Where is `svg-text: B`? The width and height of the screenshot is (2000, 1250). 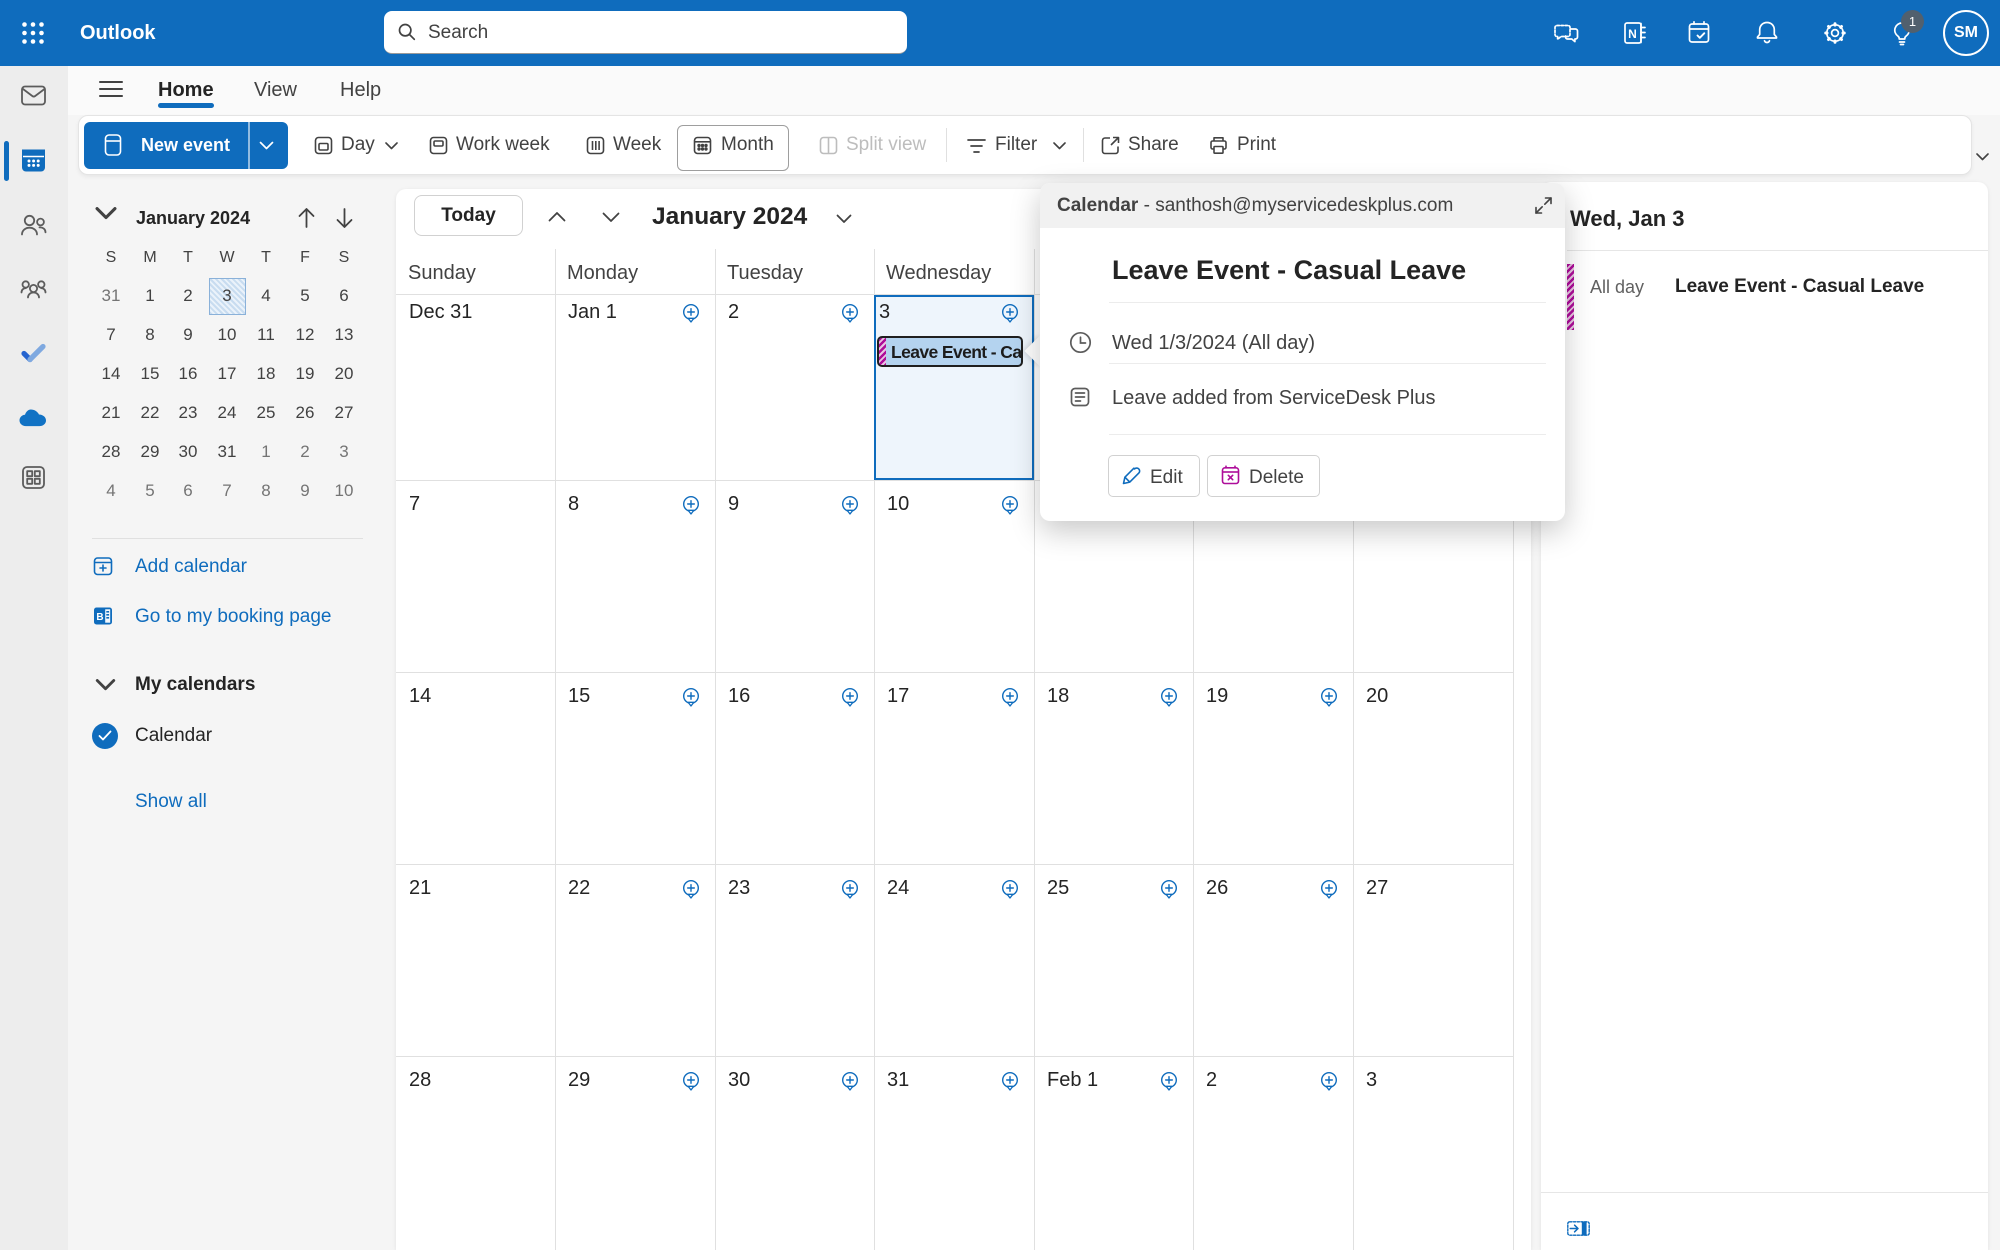
svg-text: B is located at coordinates (99, 617).